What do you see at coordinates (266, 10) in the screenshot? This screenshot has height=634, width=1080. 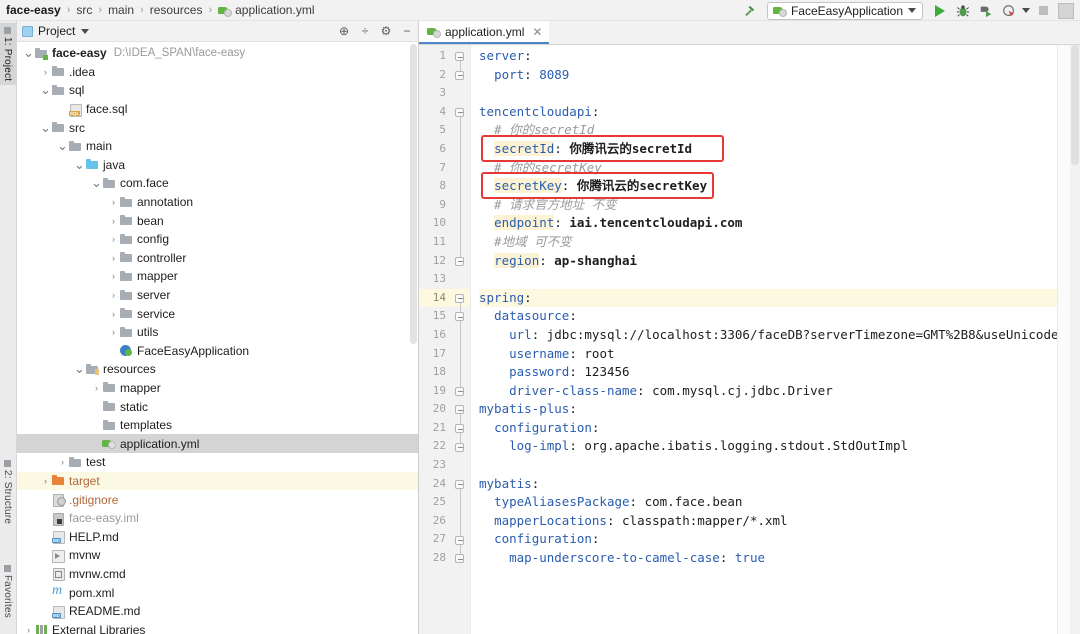 I see `breadcrumb-item-file: application.yml` at bounding box center [266, 10].